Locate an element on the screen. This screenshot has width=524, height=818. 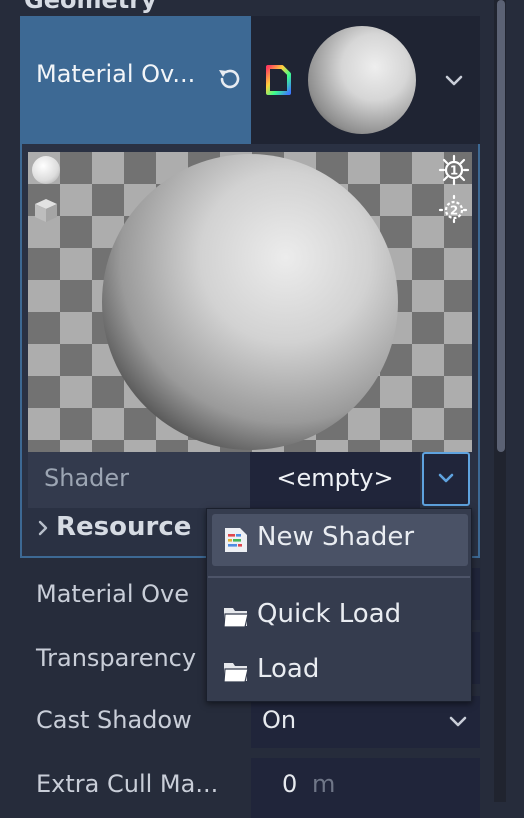
shader-dropdown-button is located at coordinates (446, 479).